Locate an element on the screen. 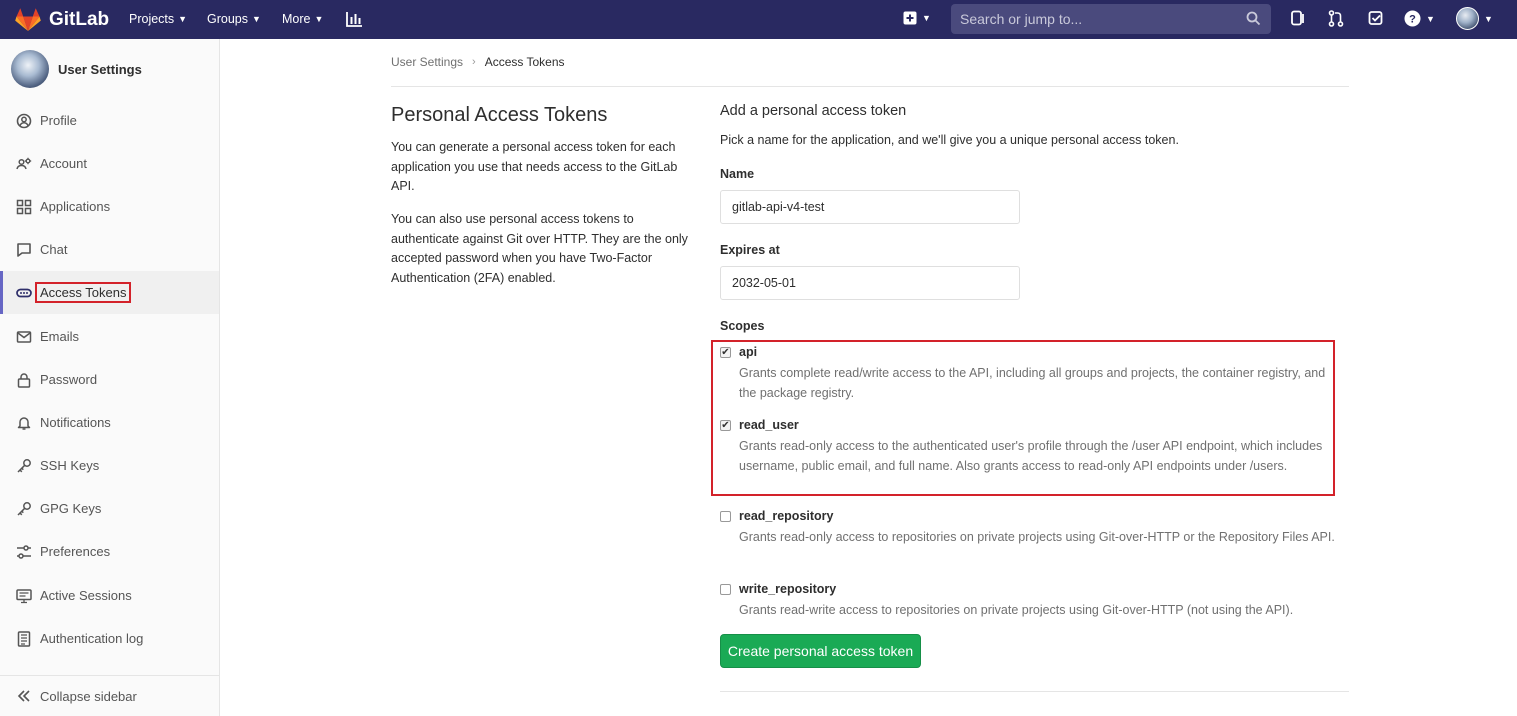  new-item-dropdown: ▼ is located at coordinates (917, 18).